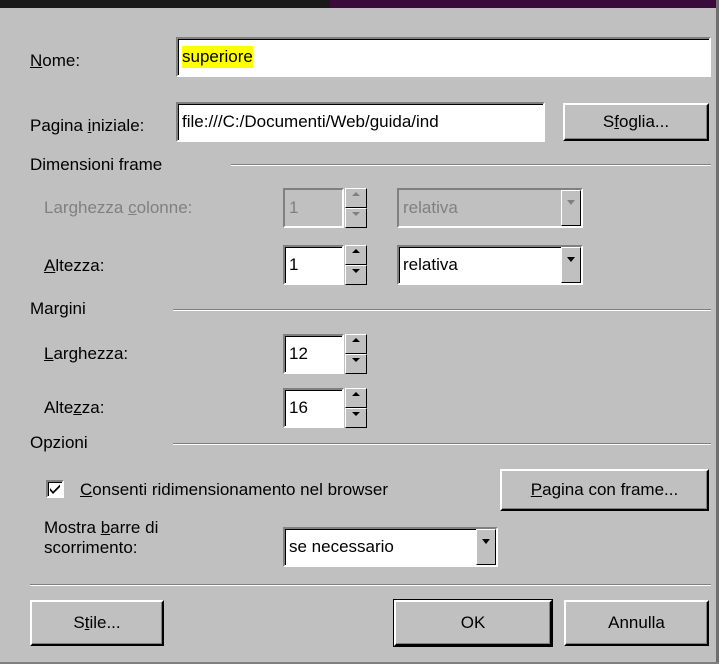 The width and height of the screenshot is (719, 664). I want to click on opzioni-title: Opzioni, so click(59, 442).